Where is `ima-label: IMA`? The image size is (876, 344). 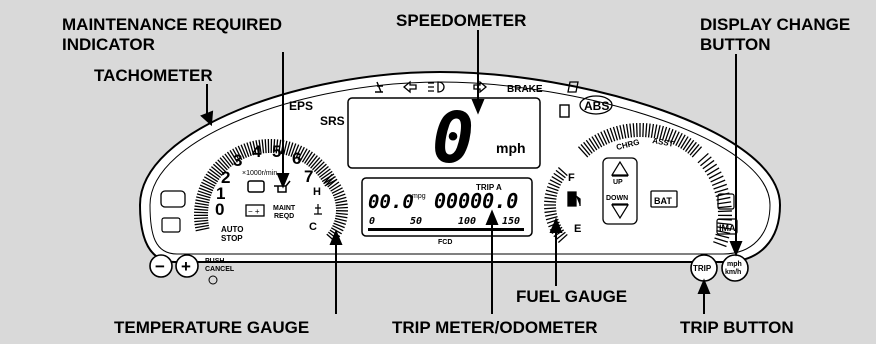 ima-label: IMA is located at coordinates (727, 228).